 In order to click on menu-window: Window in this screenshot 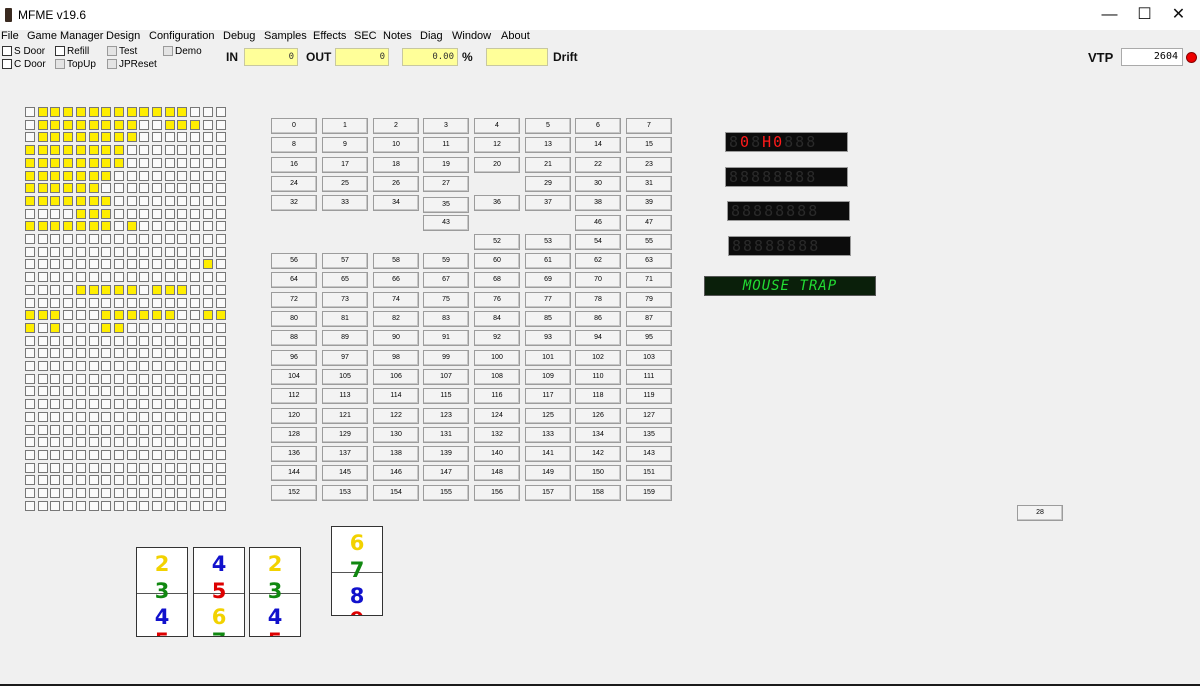, I will do `click(471, 36)`.